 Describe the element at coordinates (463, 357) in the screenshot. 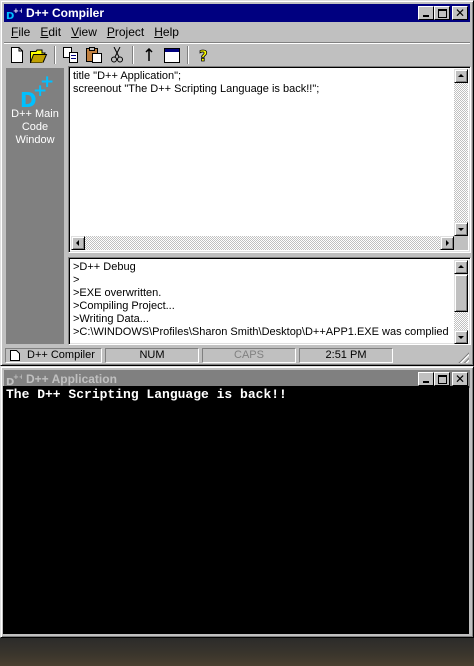

I see `resize-grip` at that location.